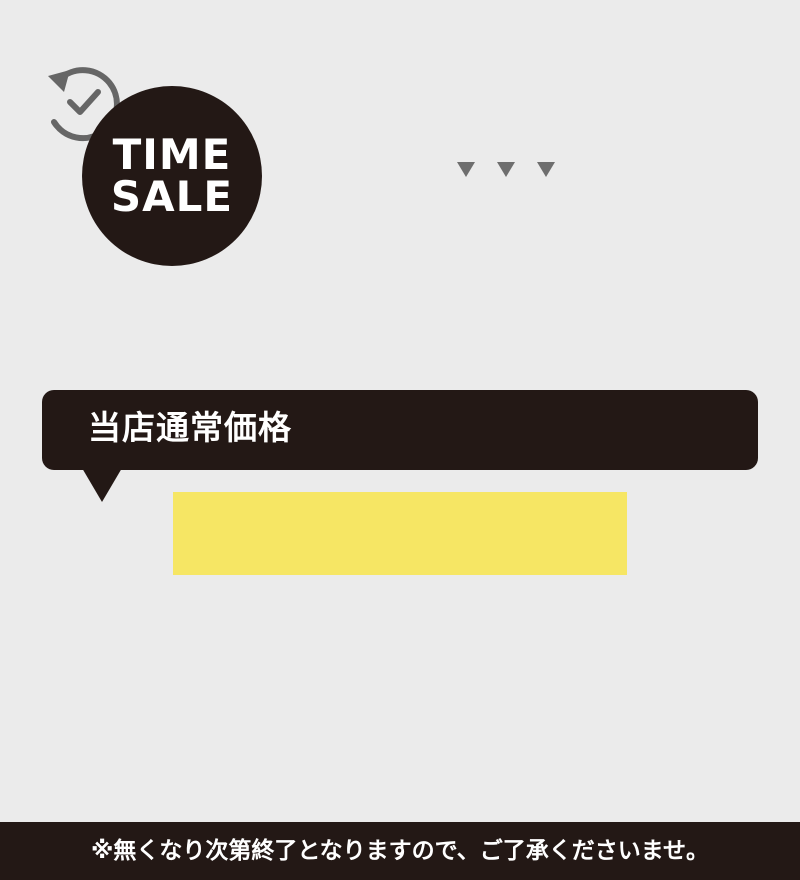  Describe the element at coordinates (507, 170) in the screenshot. I see `triple-down-arrow-icon` at that location.